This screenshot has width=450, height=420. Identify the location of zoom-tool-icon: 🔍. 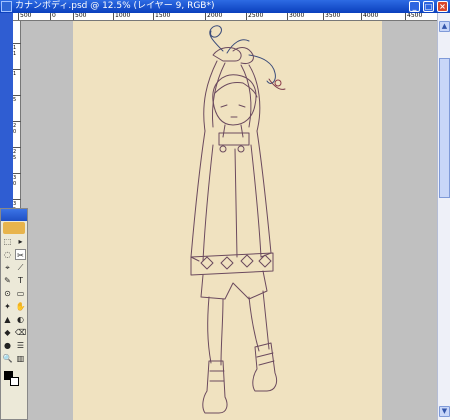
(7, 358).